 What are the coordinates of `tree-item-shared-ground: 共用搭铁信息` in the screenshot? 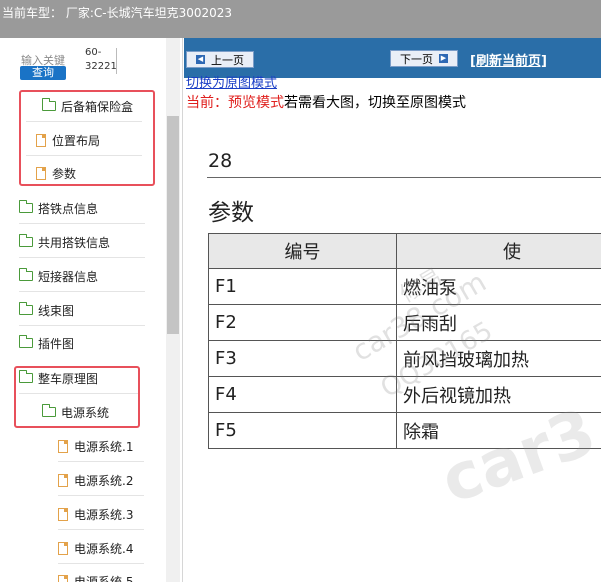 It's located at (64, 242).